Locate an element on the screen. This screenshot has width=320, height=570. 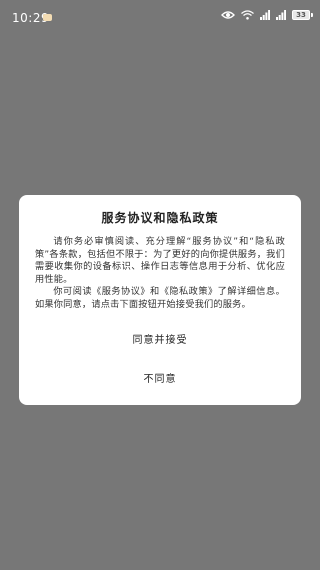
agree-button: 同意并接受 is located at coordinates (160, 338).